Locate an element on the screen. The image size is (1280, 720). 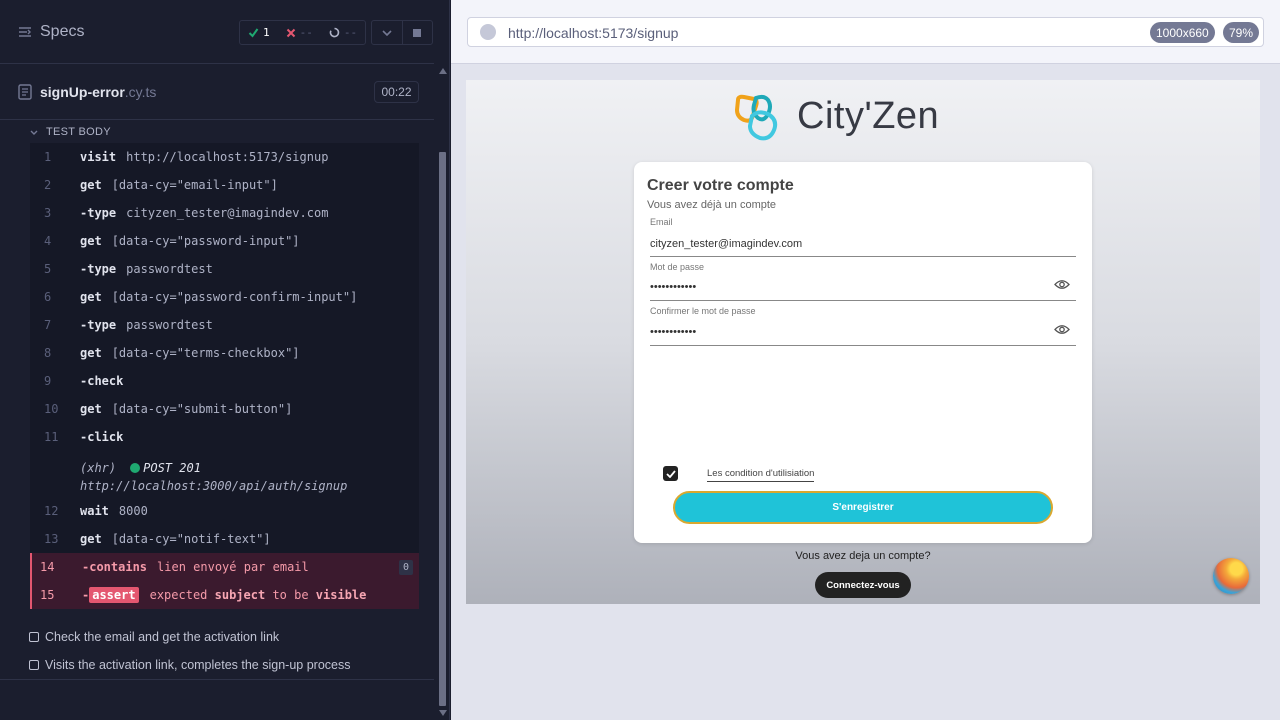
scroll-up-arrow-icon is located at coordinates (443, 71).